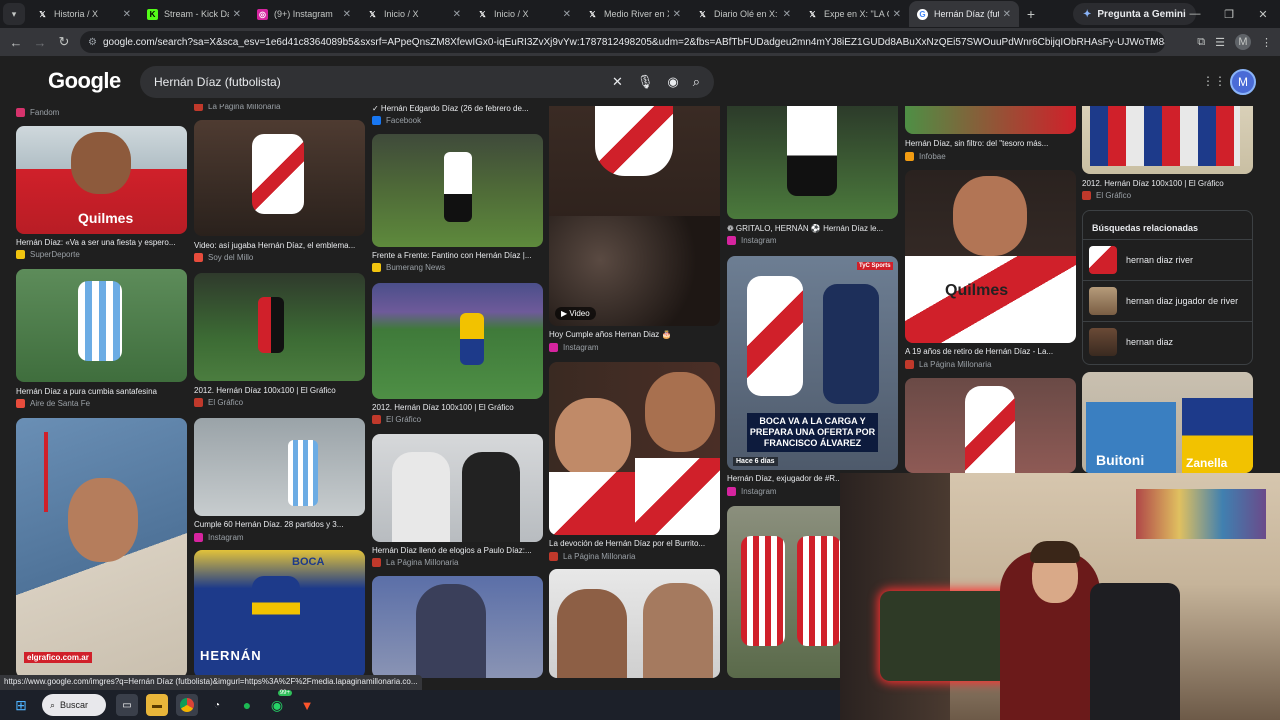  Describe the element at coordinates (1201, 42) in the screenshot. I see `extensions-icon: ⧉` at that location.